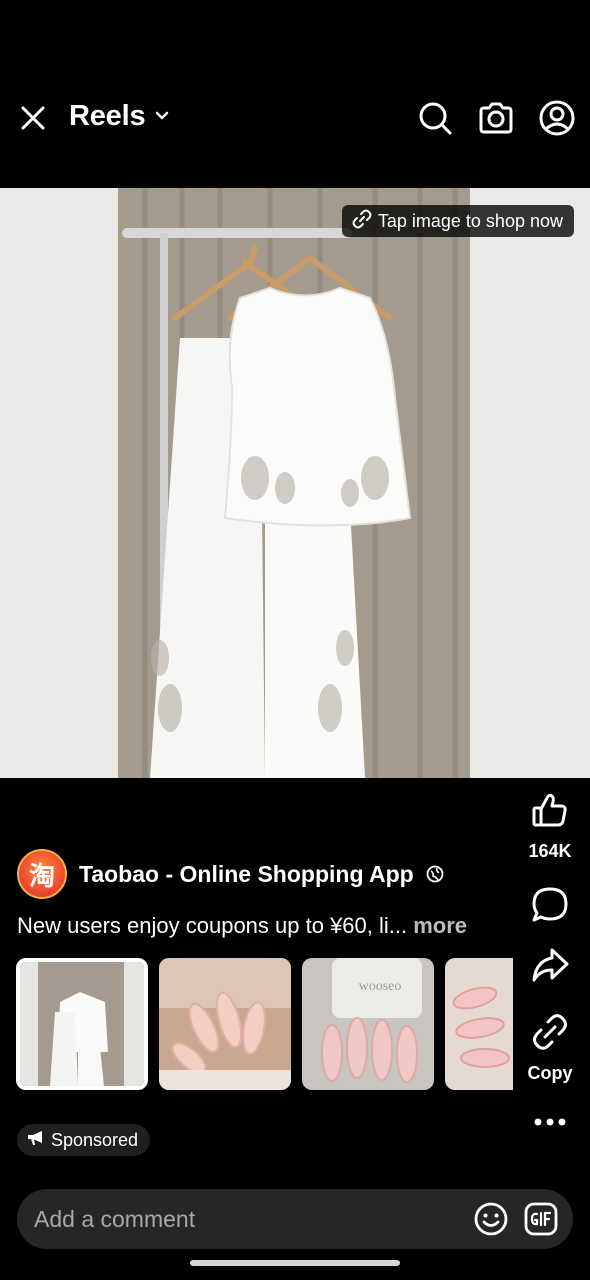 The image size is (590, 1280). Describe the element at coordinates (491, 1219) in the screenshot. I see `emoji-icon` at that location.